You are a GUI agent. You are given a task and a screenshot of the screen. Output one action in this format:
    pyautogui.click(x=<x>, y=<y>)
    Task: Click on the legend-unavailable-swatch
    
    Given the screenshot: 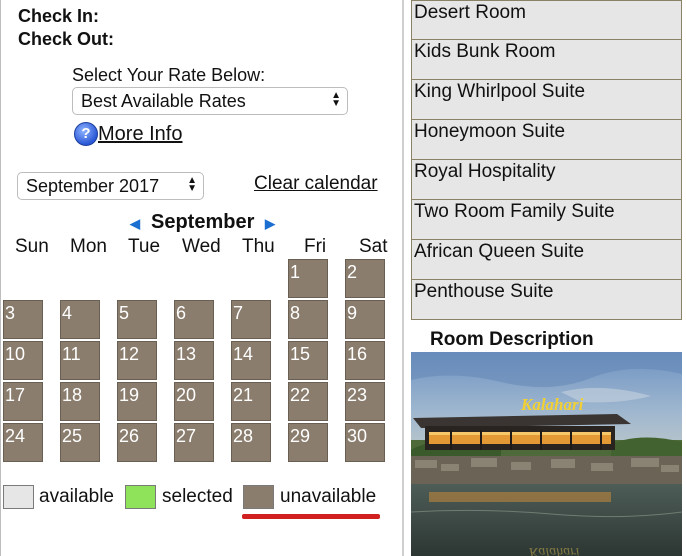 What is the action you would take?
    pyautogui.click(x=258, y=497)
    